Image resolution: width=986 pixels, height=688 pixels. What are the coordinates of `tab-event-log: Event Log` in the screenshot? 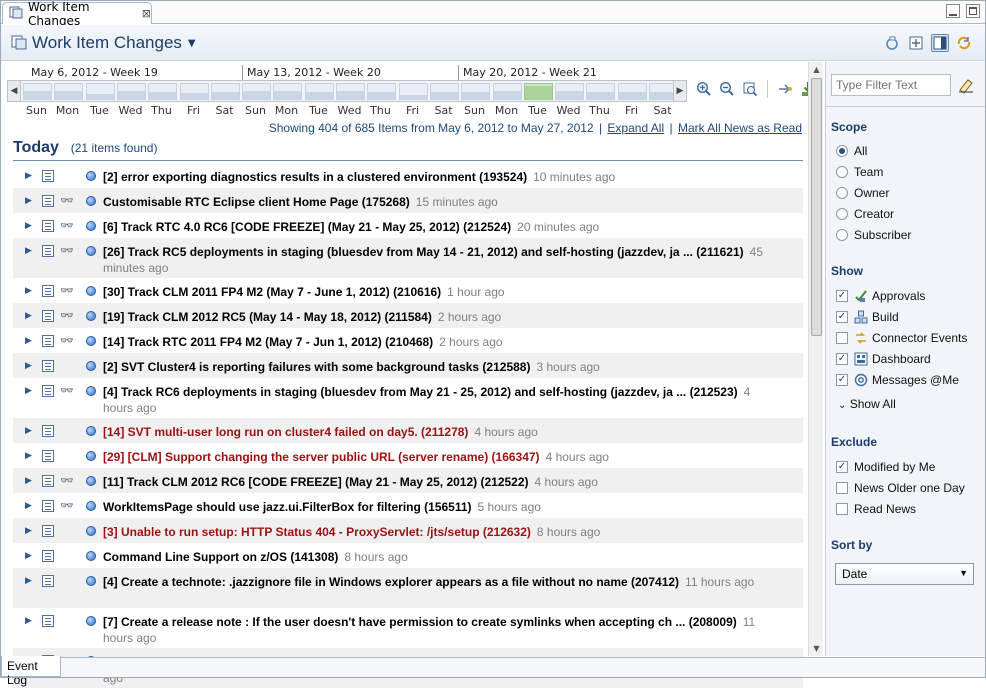 It's located at (31, 671).